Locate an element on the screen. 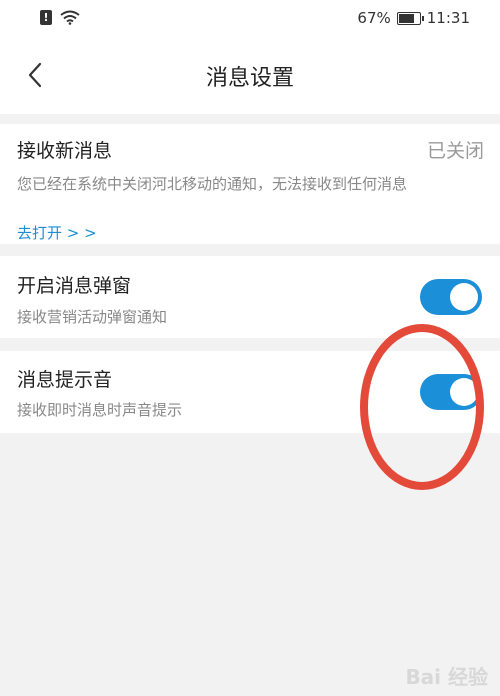  setting-title: 开启消息弹窗 is located at coordinates (74, 286).